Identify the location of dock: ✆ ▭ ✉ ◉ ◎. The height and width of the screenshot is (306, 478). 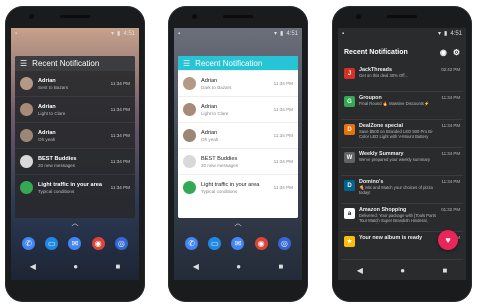
(75, 243).